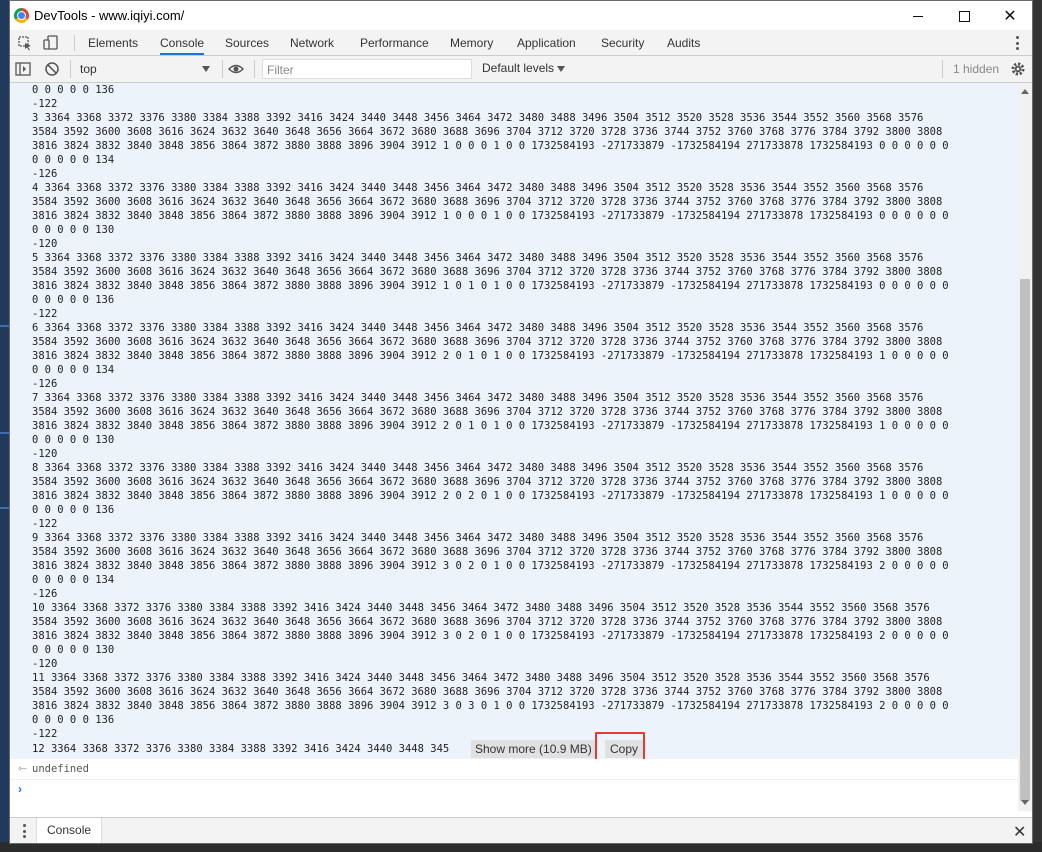 The width and height of the screenshot is (1042, 852). What do you see at coordinates (533, 749) in the screenshot?
I see `show-more-button: Show more (10.9 MB)` at bounding box center [533, 749].